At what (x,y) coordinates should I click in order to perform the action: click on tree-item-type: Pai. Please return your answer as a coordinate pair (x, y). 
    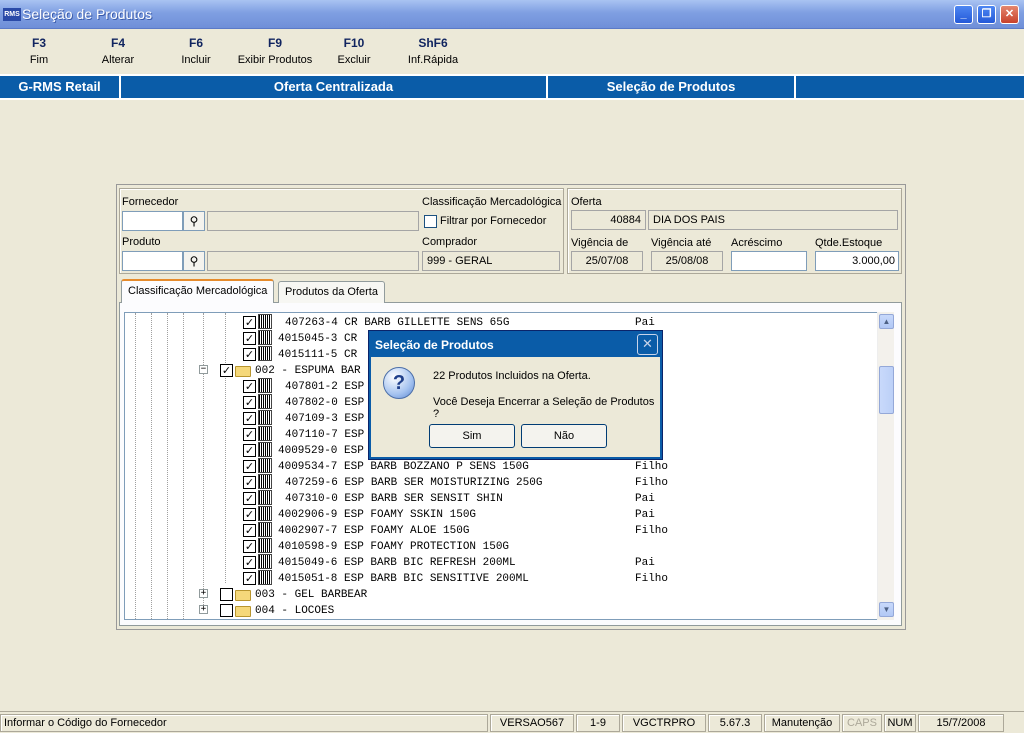
    Looking at the image, I should click on (645, 563).